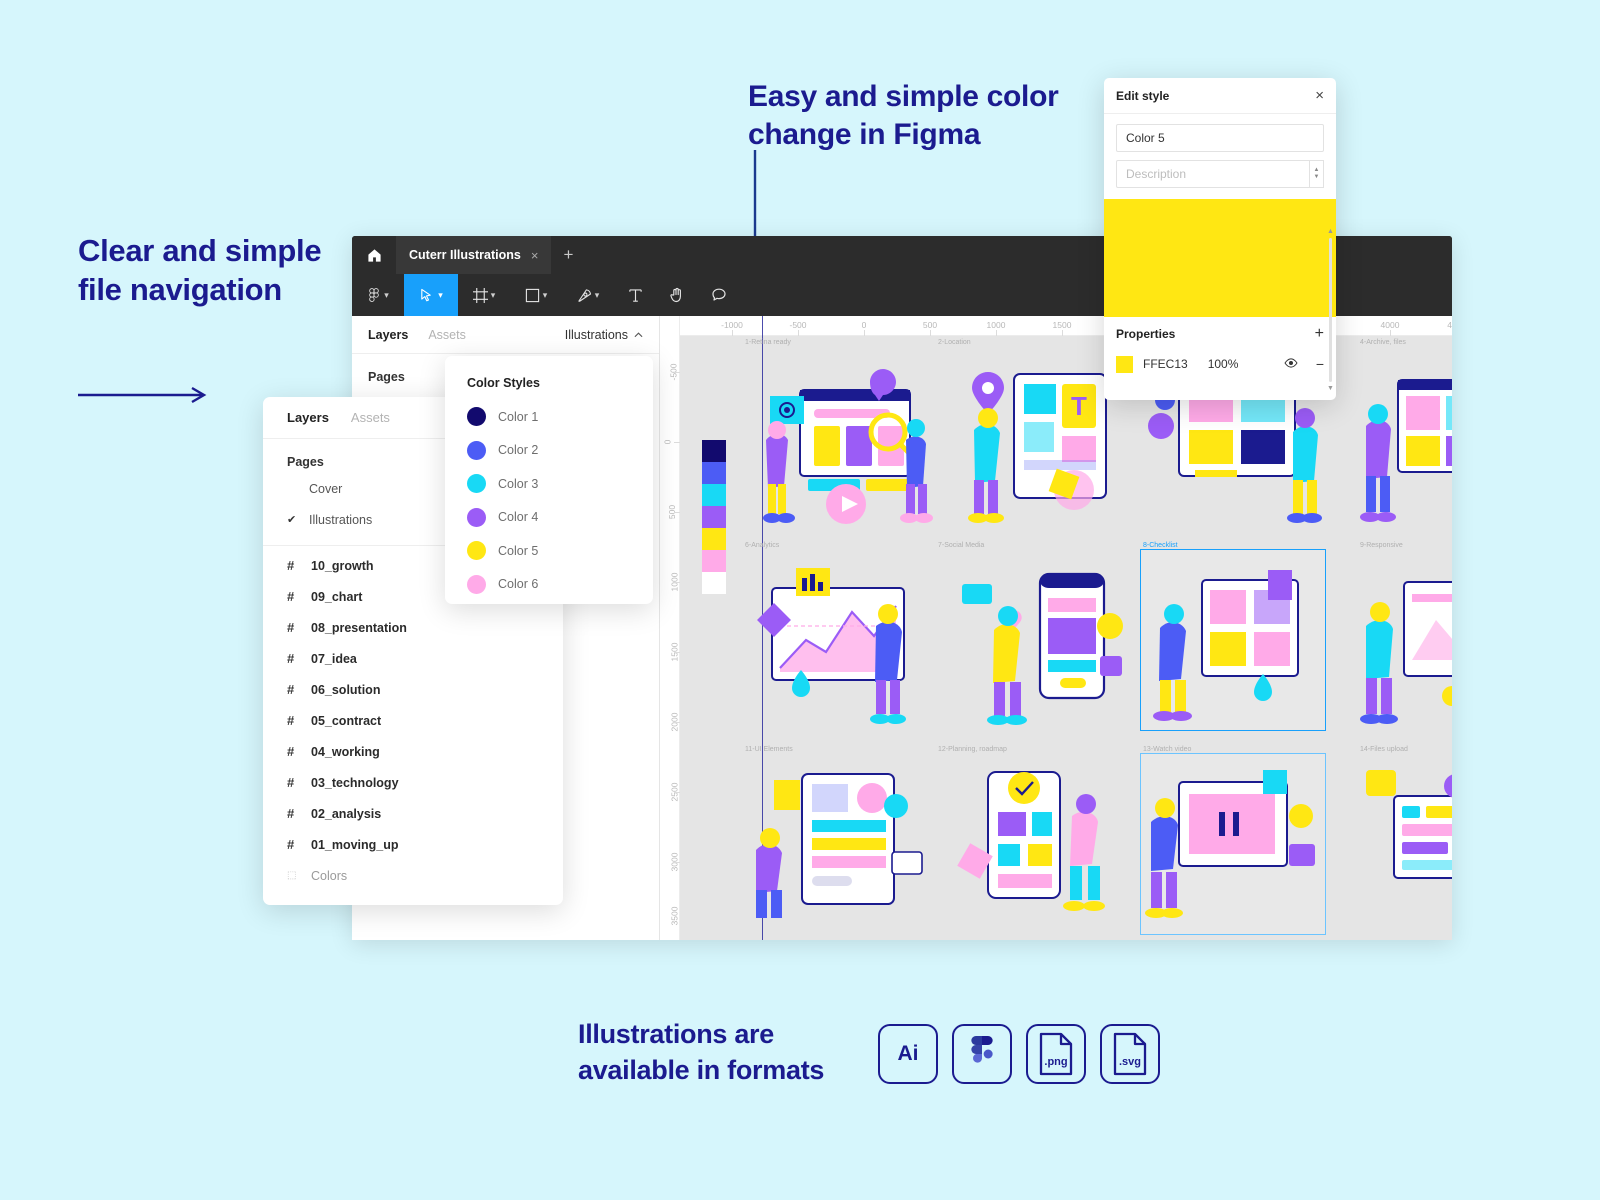 Image resolution: width=1600 pixels, height=1200 pixels. Describe the element at coordinates (1160, 545) in the screenshot. I see `frame-label-selected: 8-Checklist` at that location.